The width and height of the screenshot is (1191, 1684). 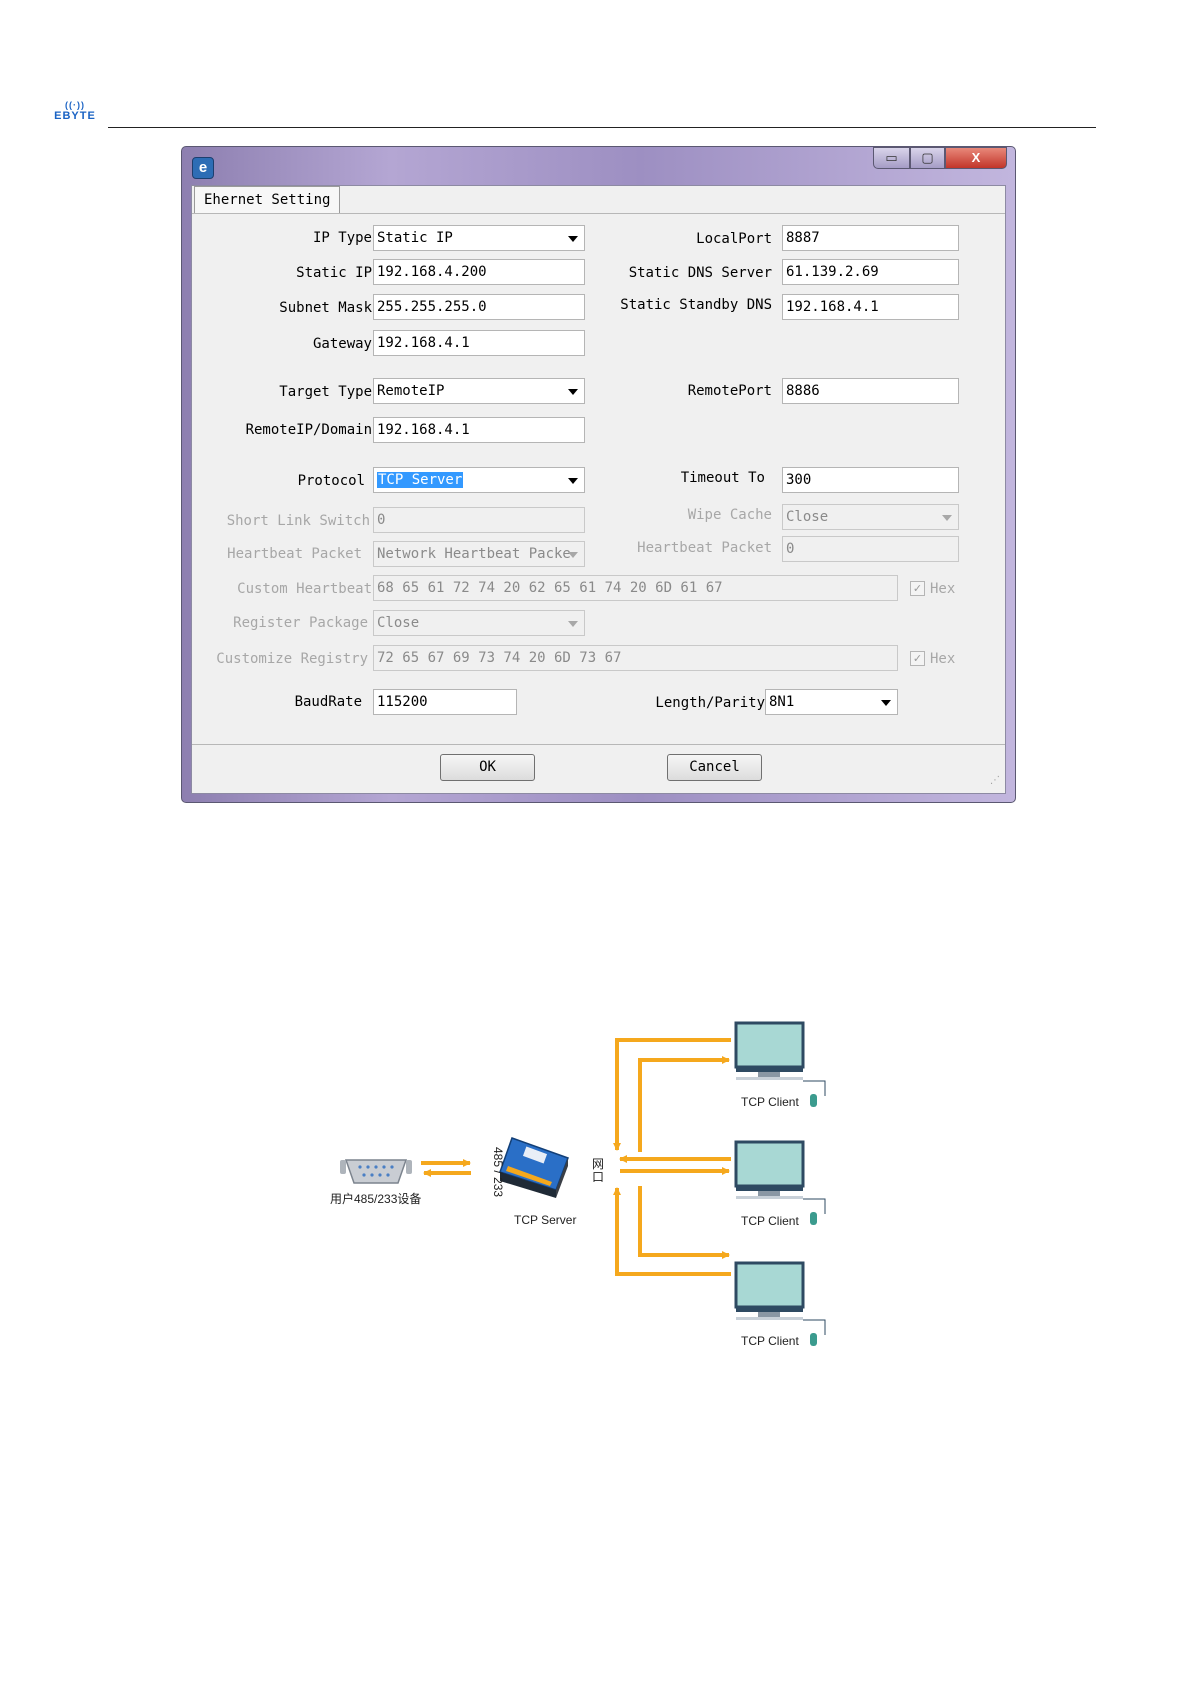 I want to click on header-divider, so click(x=602, y=127).